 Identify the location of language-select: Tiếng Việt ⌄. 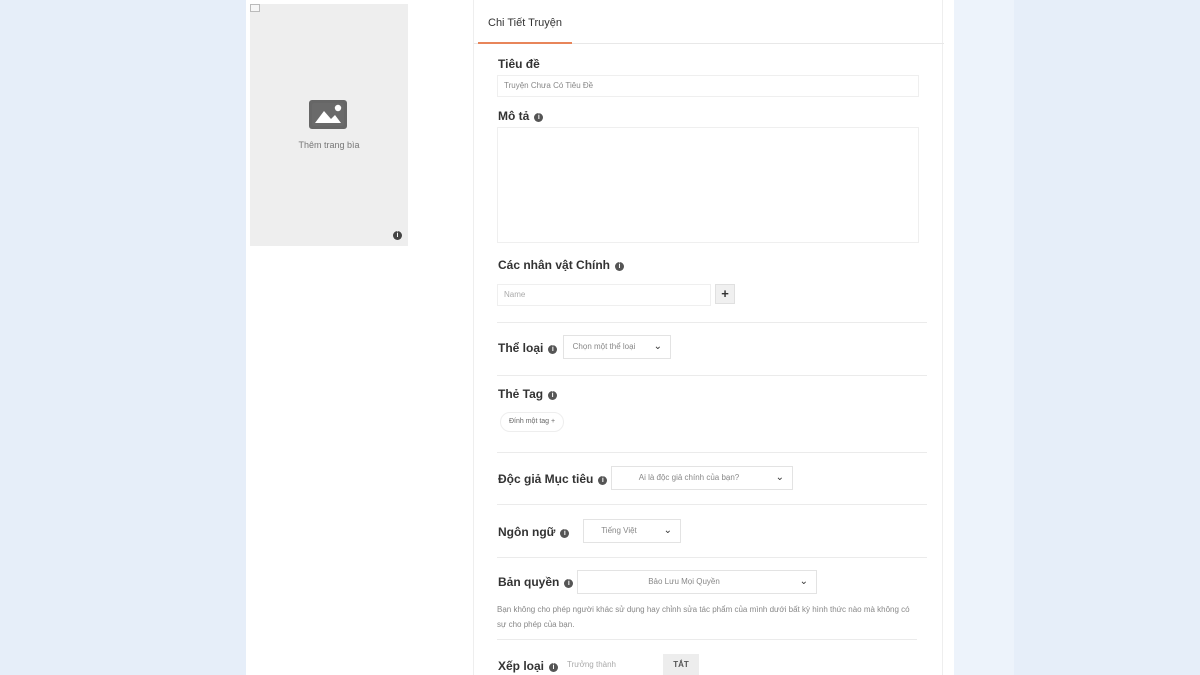
(632, 531).